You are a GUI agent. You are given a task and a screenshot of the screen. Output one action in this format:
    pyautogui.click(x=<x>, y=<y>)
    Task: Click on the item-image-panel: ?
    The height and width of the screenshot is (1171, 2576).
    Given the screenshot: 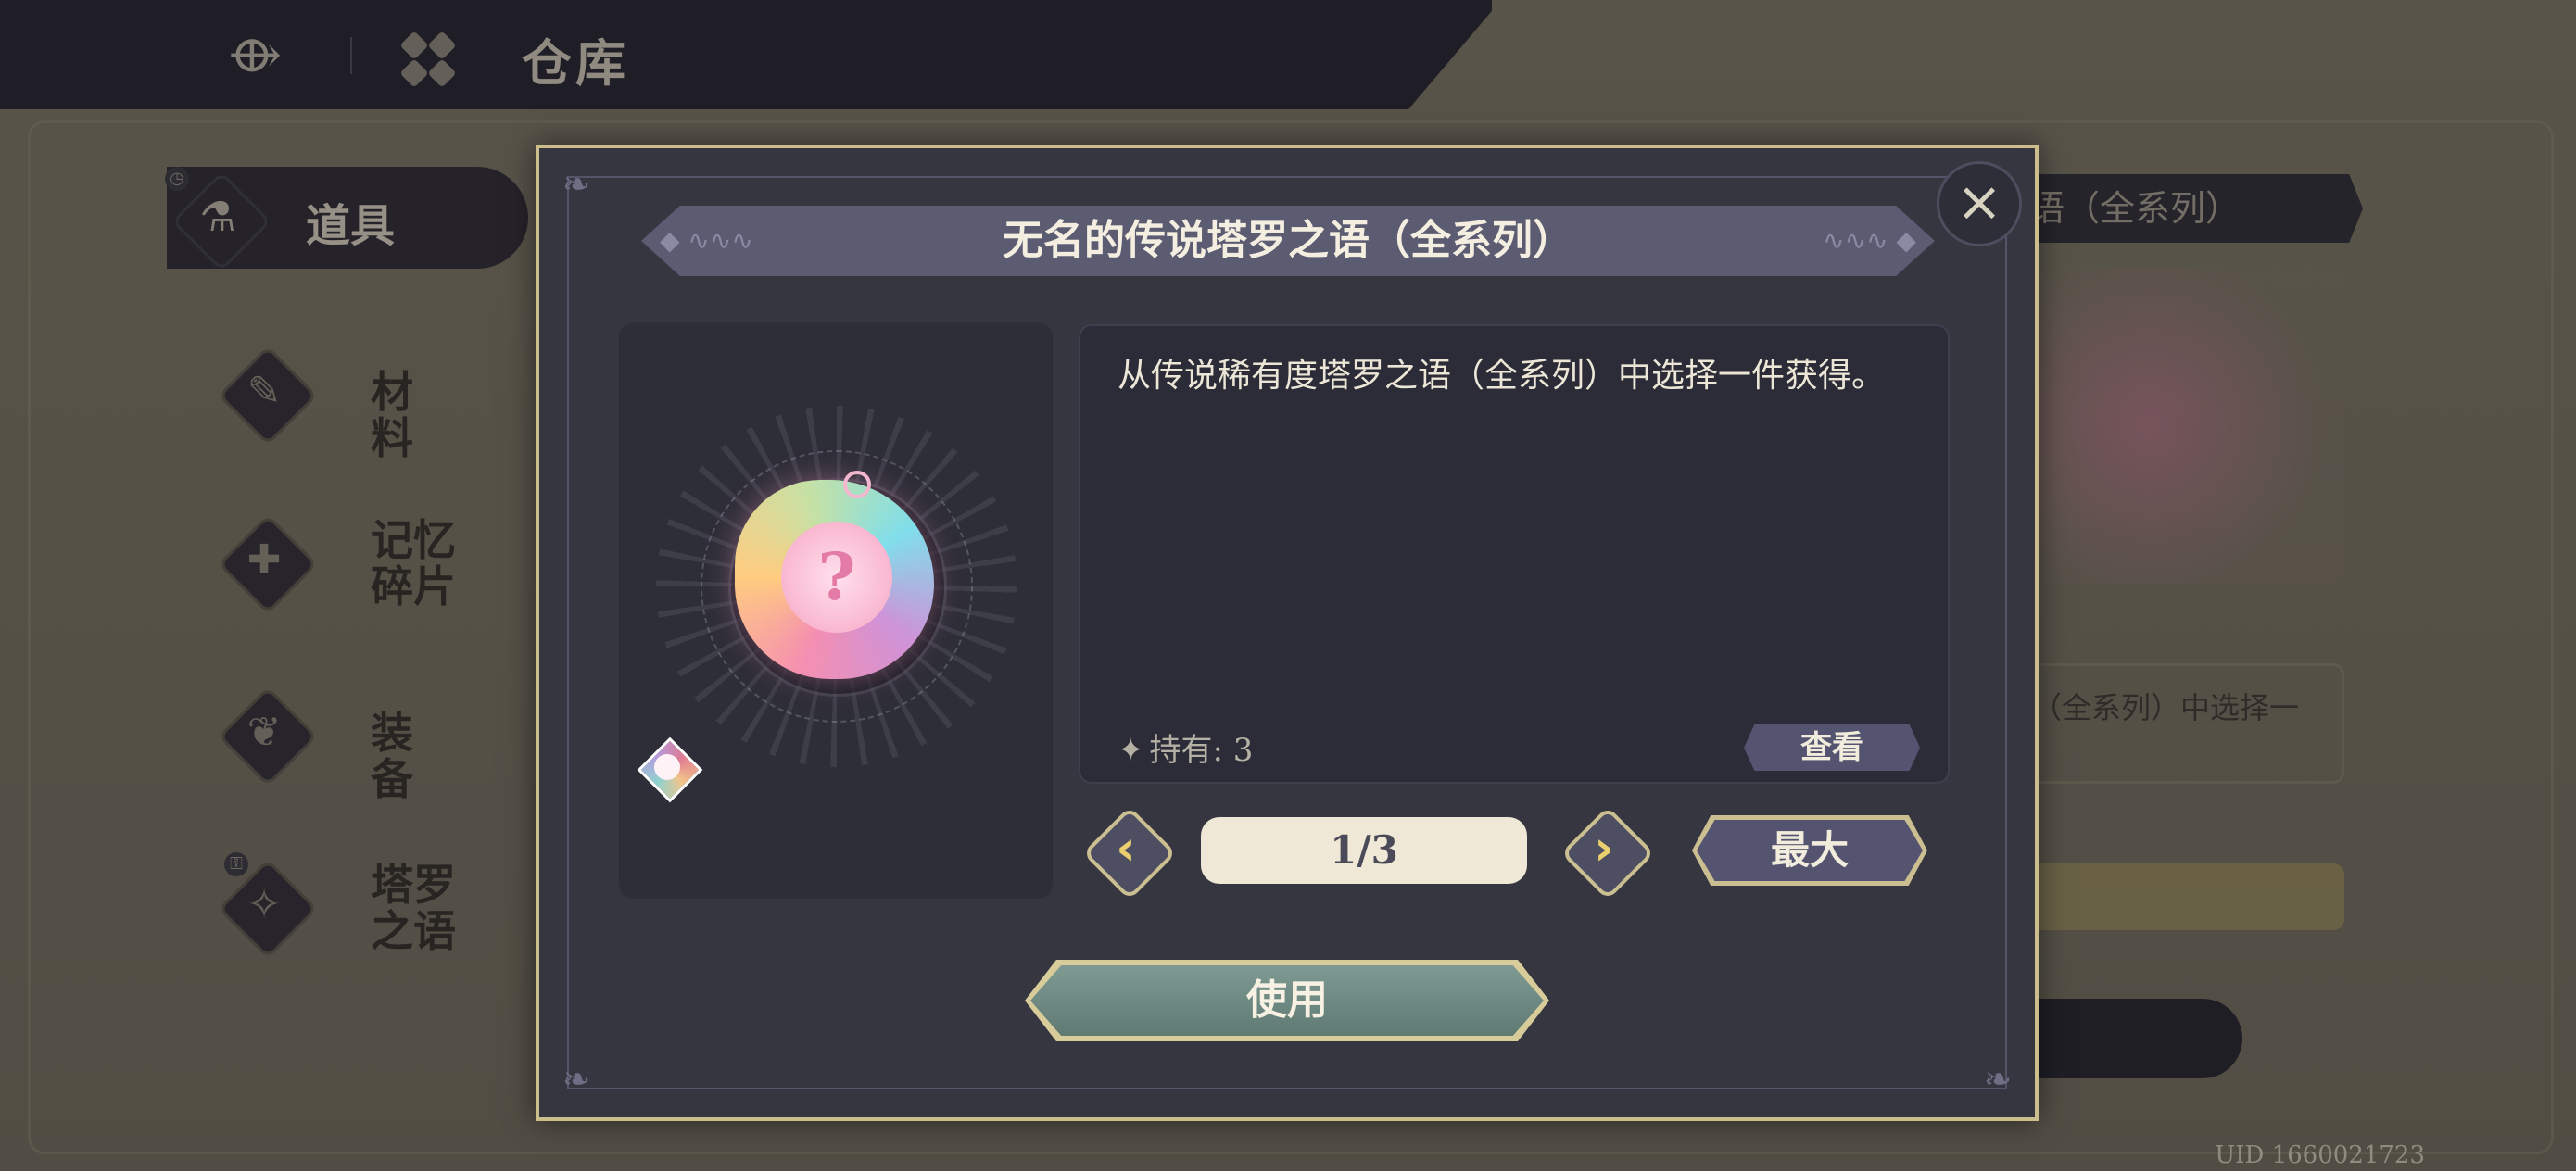 What is the action you would take?
    pyautogui.click(x=836, y=610)
    